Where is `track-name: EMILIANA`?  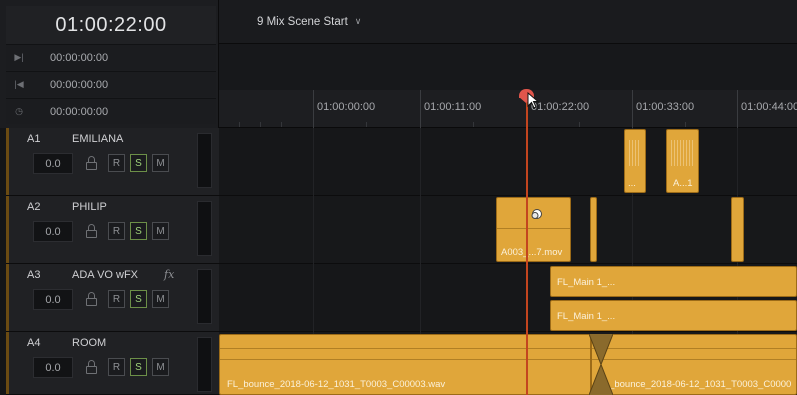
track-name: EMILIANA is located at coordinates (97, 139).